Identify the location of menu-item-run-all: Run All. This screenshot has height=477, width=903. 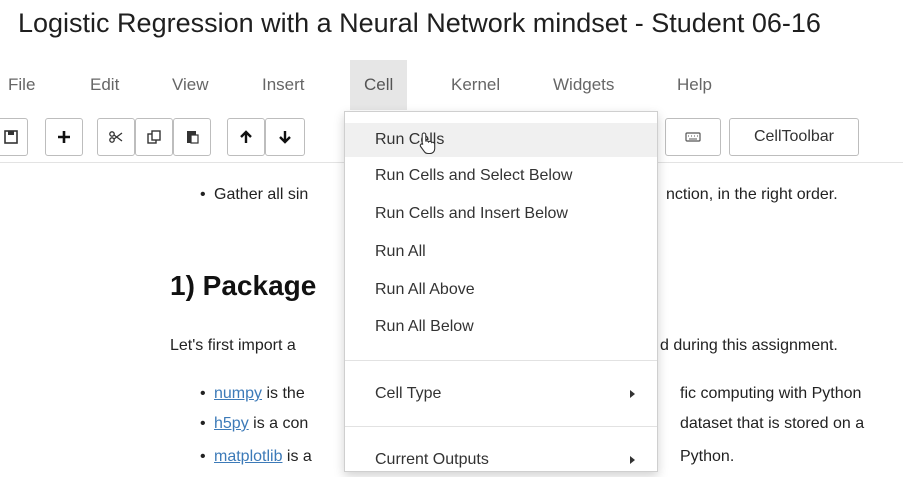
(501, 252).